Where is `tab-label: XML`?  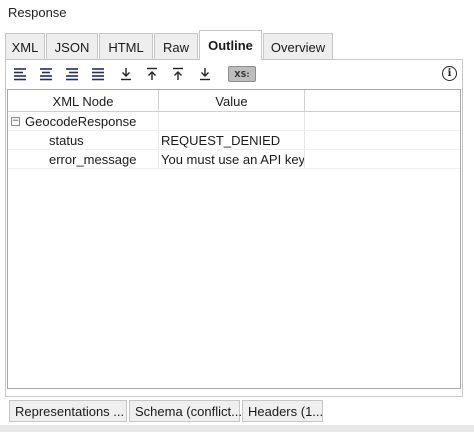 tab-label: XML is located at coordinates (25, 47).